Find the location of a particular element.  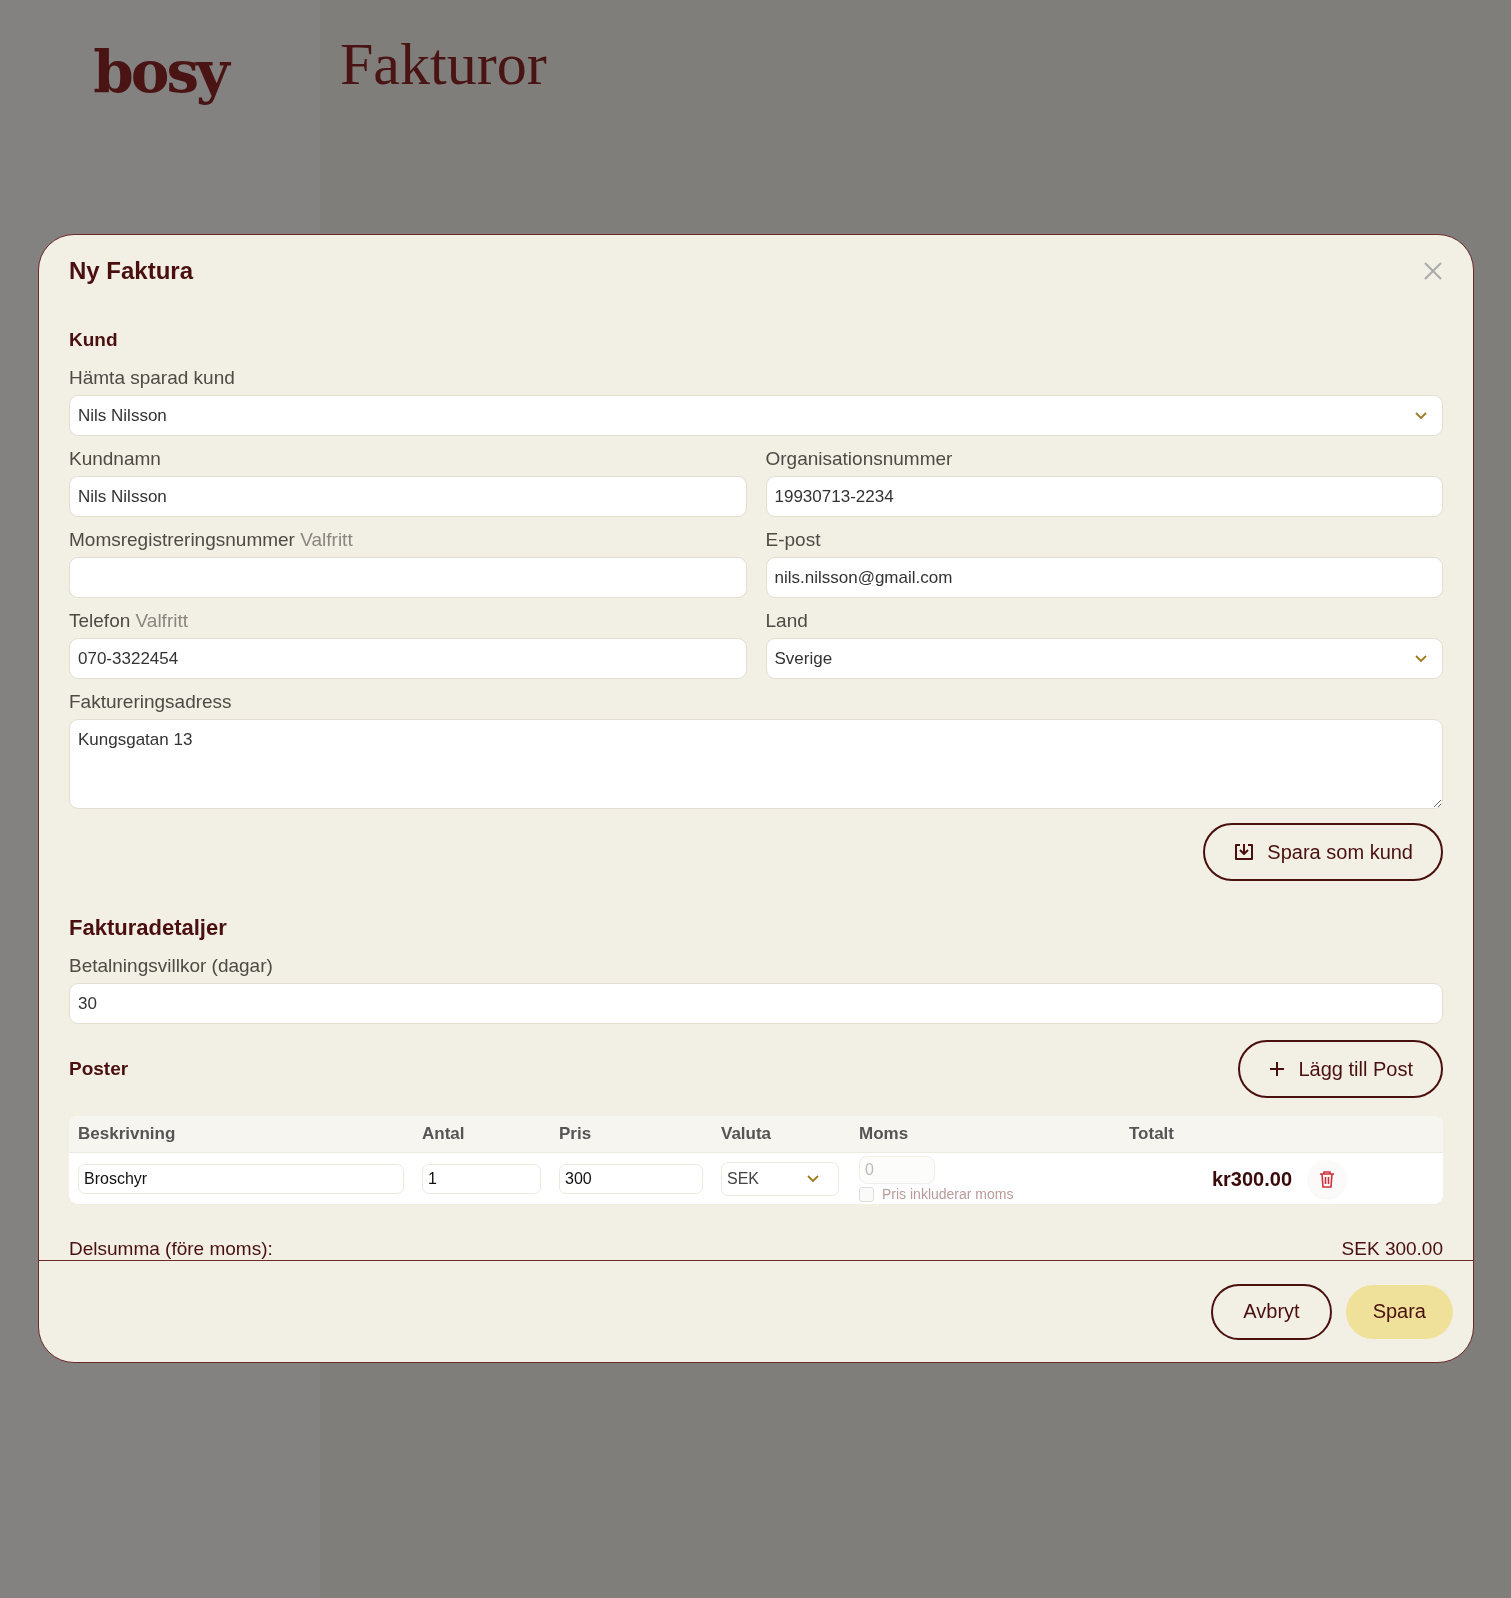

address-field: Kungsgatan 13 is located at coordinates (756, 764).